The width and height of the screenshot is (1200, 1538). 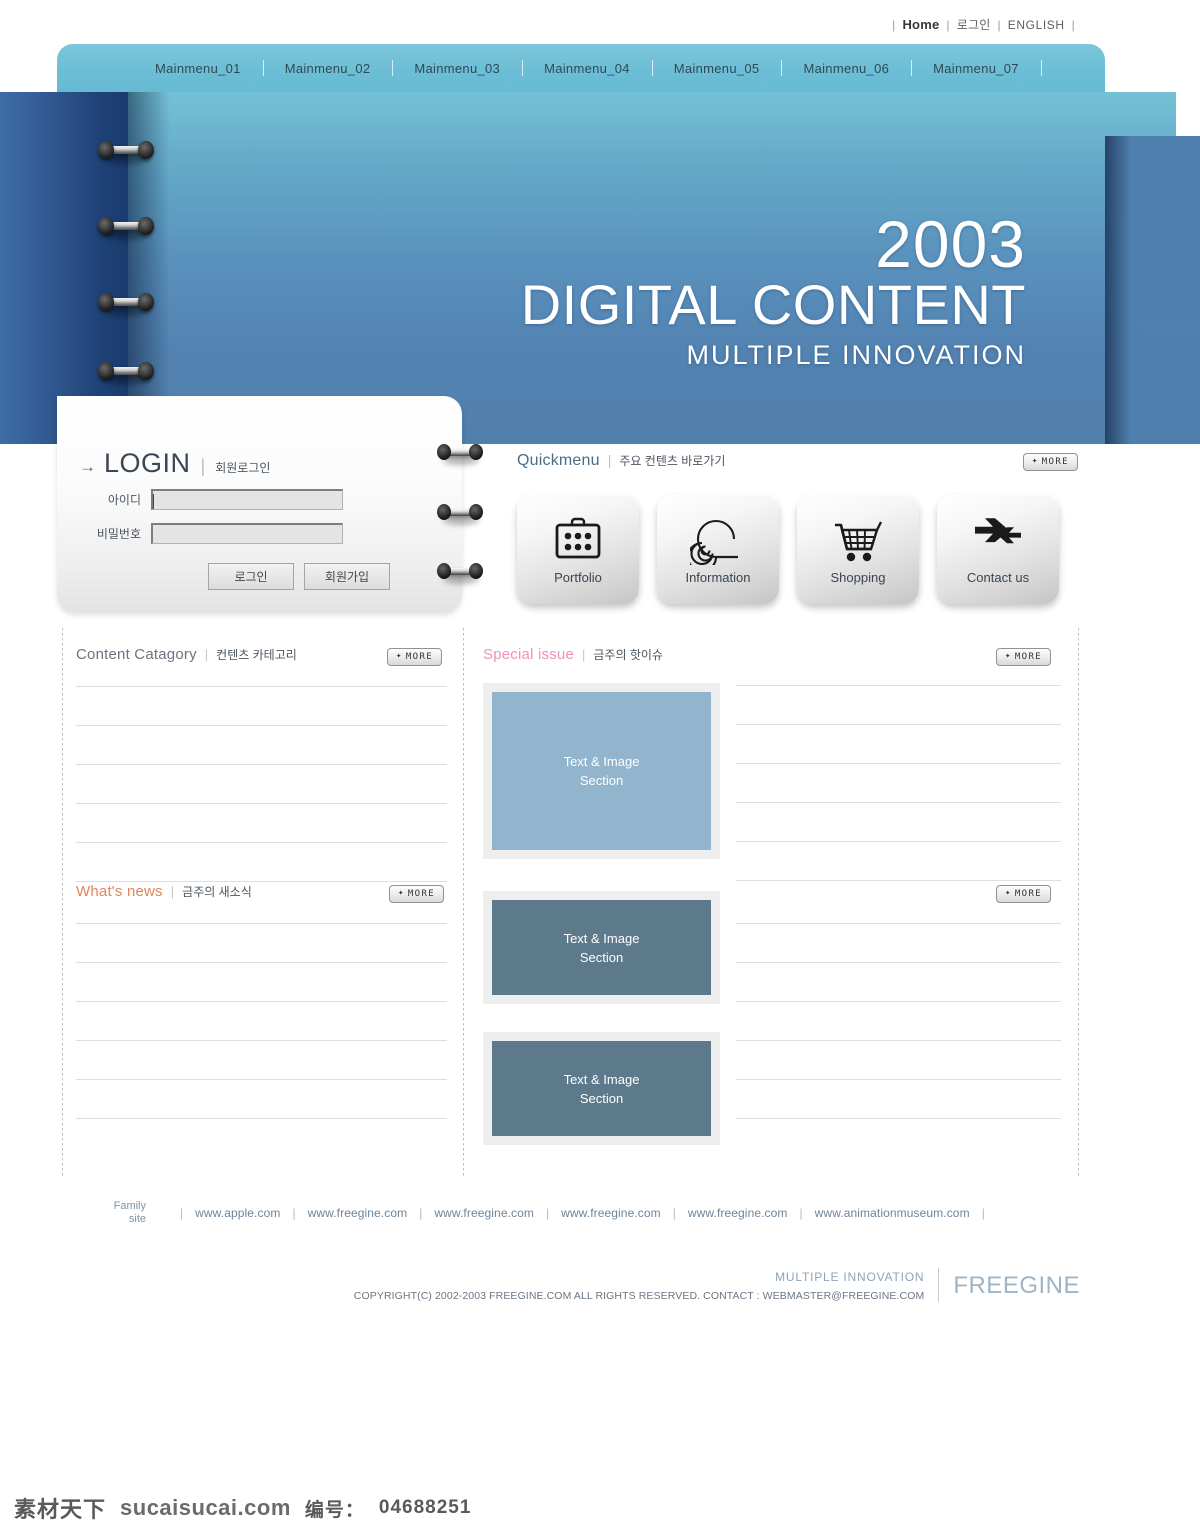 What do you see at coordinates (1024, 656) in the screenshot?
I see `special-issue-more-button: ✦ MORE` at bounding box center [1024, 656].